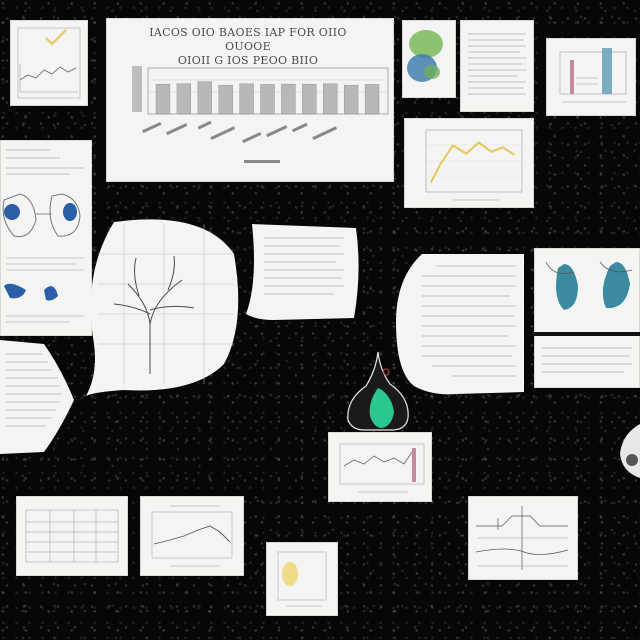 The height and width of the screenshot is (640, 640). Describe the element at coordinates (429, 59) in the screenshot. I see `blob-diagram-sheet` at that location.